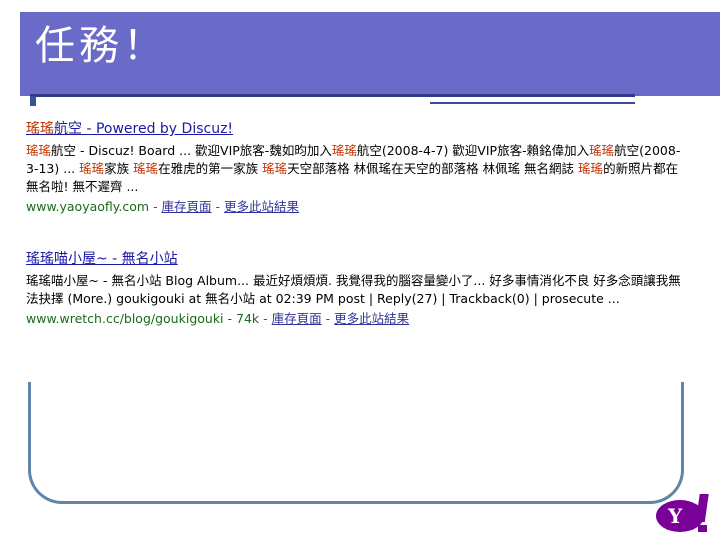  Describe the element at coordinates (356, 207) in the screenshot. I see `result-url-line: www.yaoyaofly.com - 庫存頁面 - 更多此站結果` at that location.